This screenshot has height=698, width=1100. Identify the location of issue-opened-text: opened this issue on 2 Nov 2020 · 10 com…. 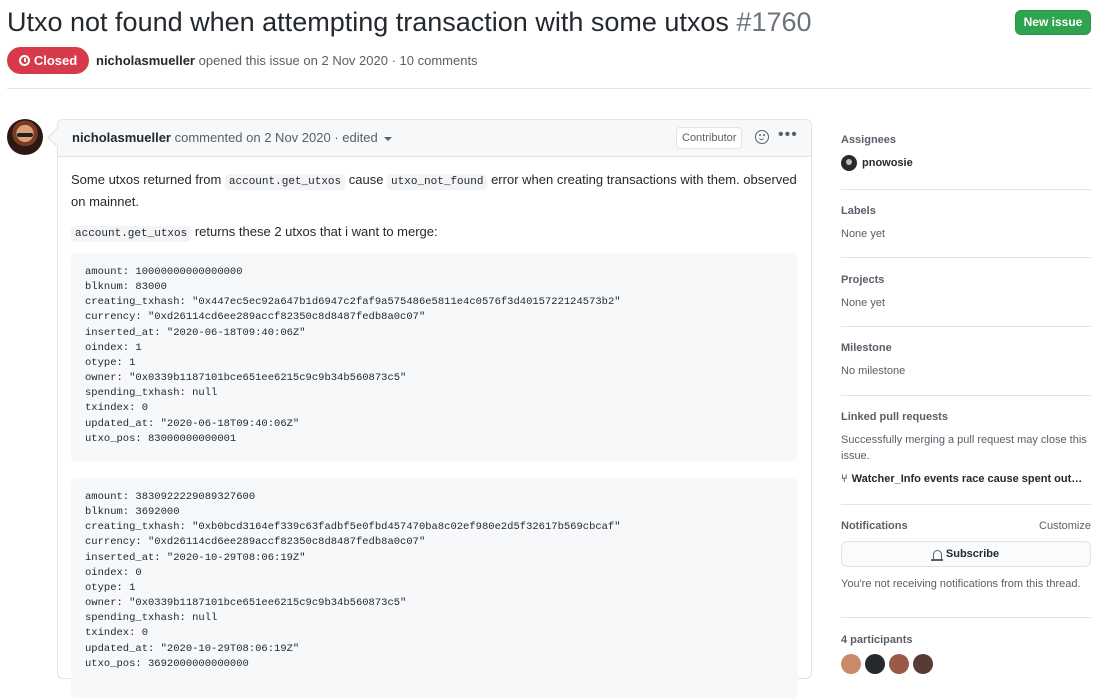
(338, 60).